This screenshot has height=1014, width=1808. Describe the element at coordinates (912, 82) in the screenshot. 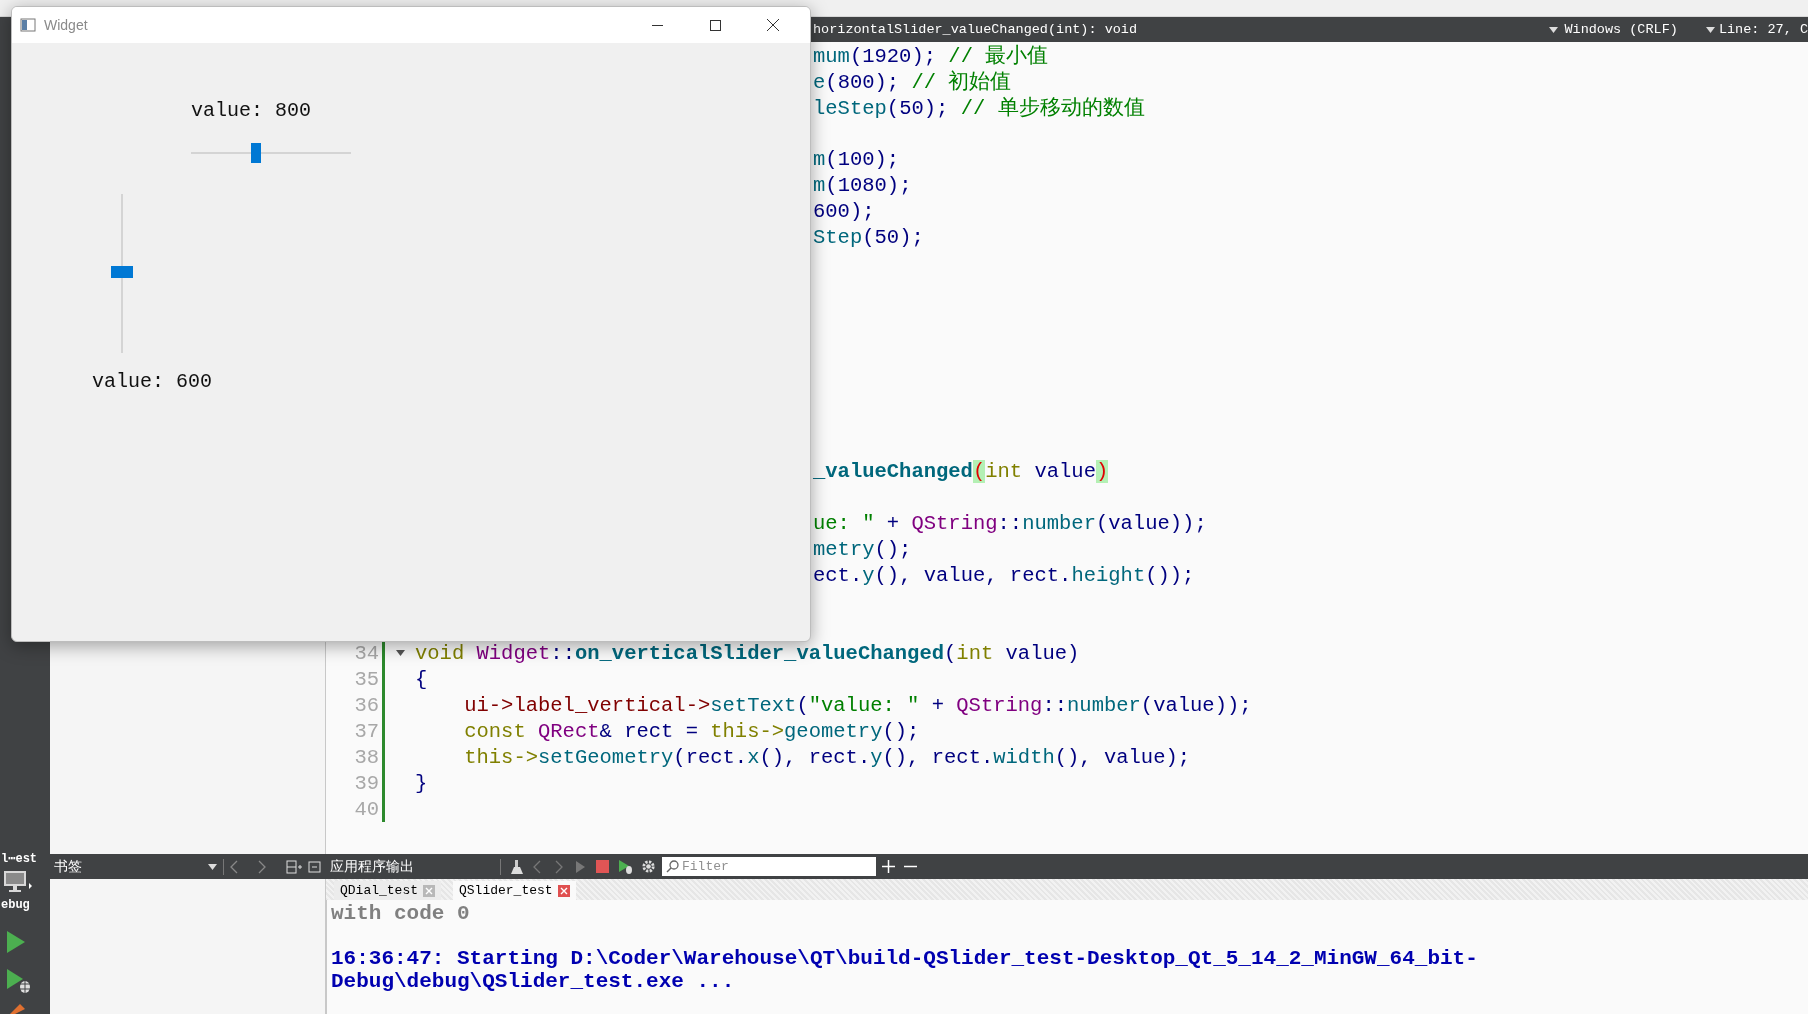

I see `code-line: e(800); // 初始值` at that location.